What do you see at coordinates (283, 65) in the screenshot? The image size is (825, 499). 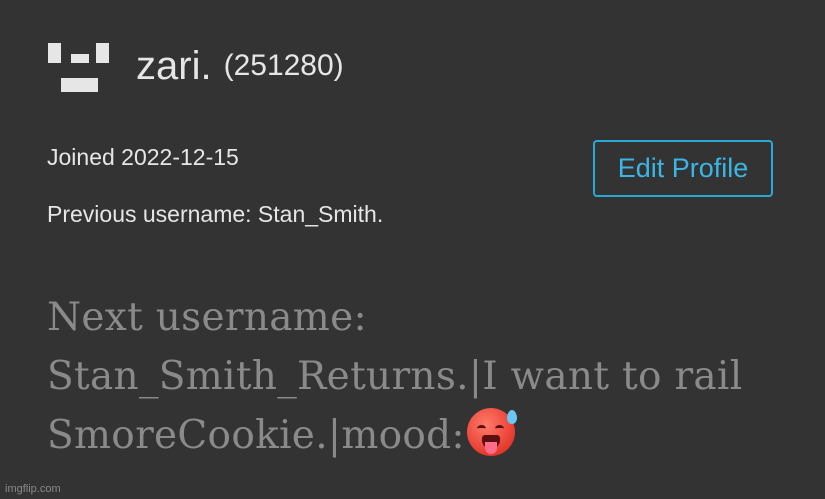 I see `user-id: (251280)` at bounding box center [283, 65].